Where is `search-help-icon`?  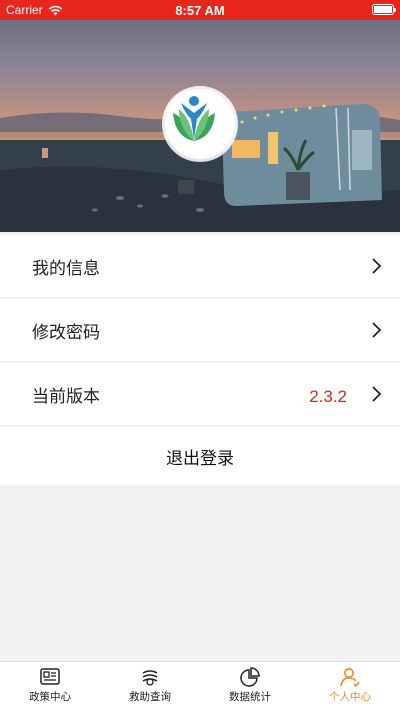
search-help-icon is located at coordinates (150, 678).